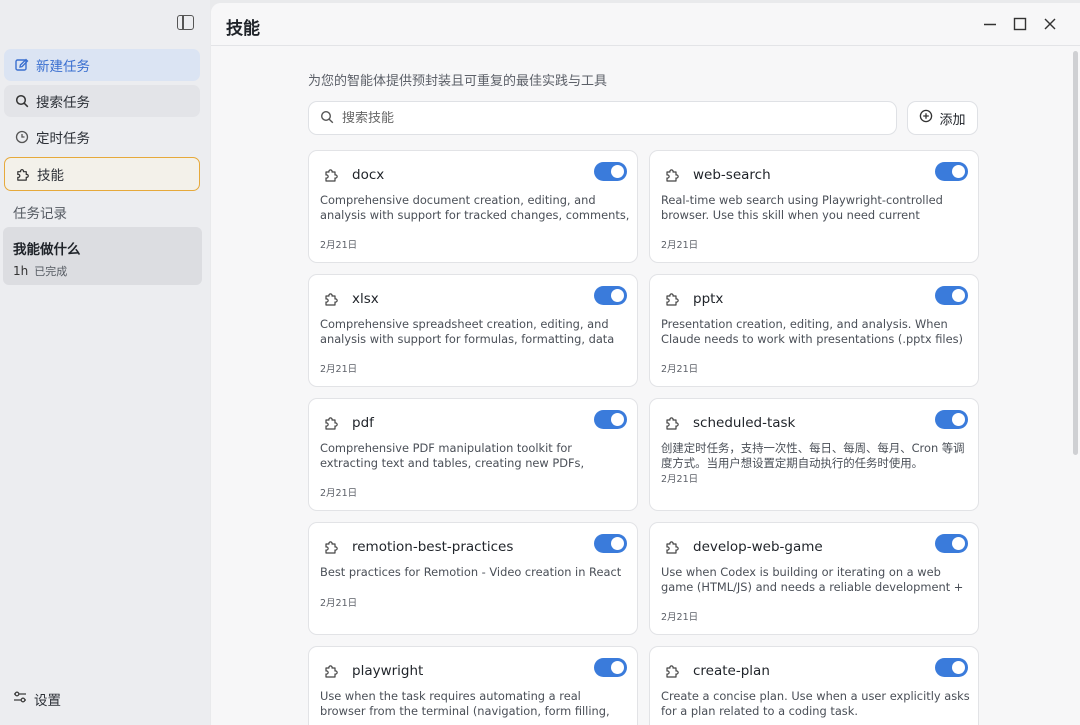 This screenshot has height=725, width=1080. What do you see at coordinates (952, 120) in the screenshot?
I see `add-label: 添加` at bounding box center [952, 120].